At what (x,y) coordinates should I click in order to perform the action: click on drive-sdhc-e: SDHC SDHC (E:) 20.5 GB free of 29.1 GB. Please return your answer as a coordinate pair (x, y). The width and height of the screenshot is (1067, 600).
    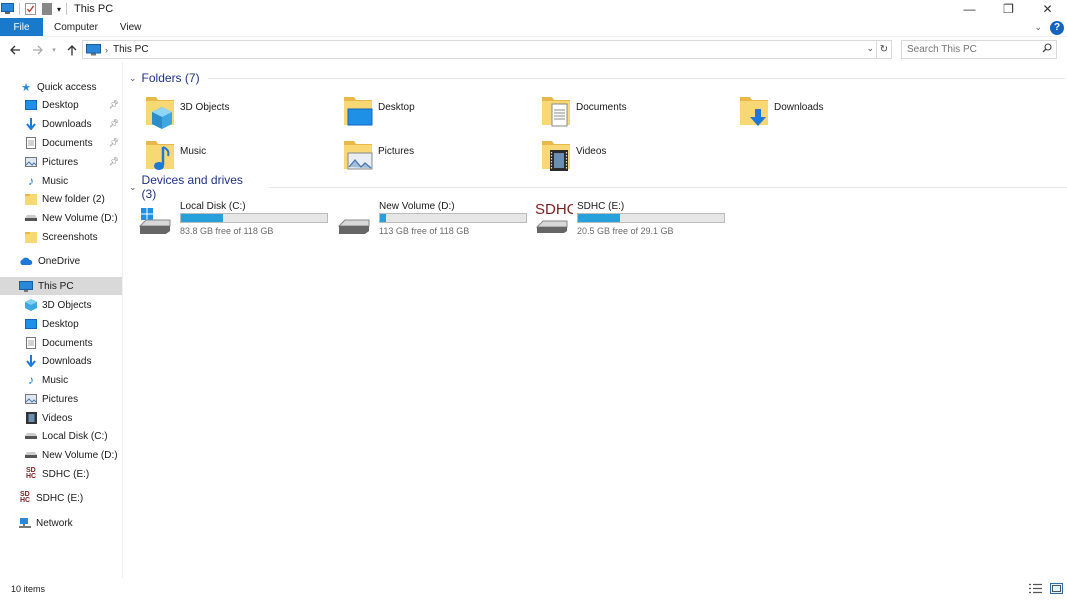
    Looking at the image, I should click on (635, 220).